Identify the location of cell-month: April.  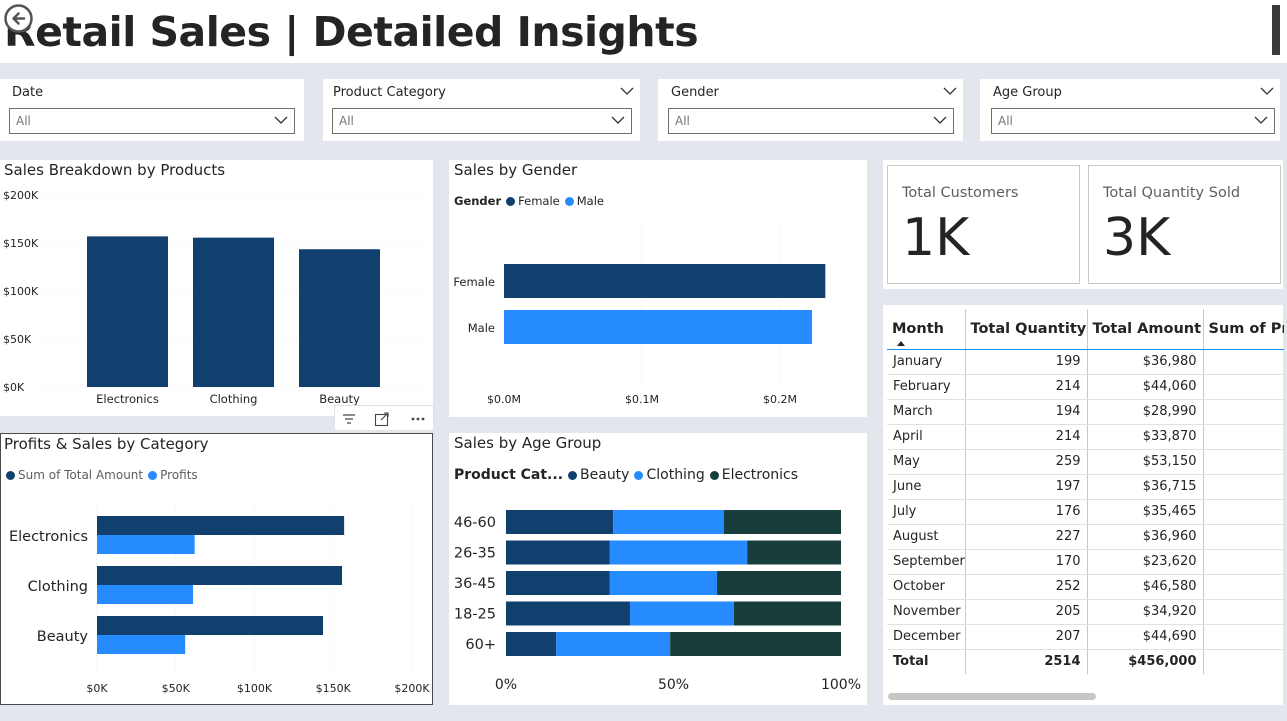
(926, 437).